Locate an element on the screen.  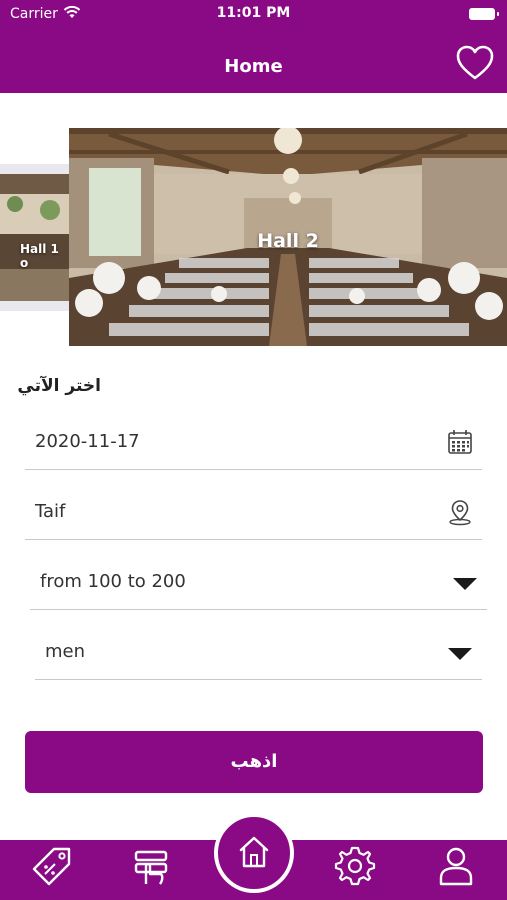
city-field: Taif is located at coordinates (253, 514).